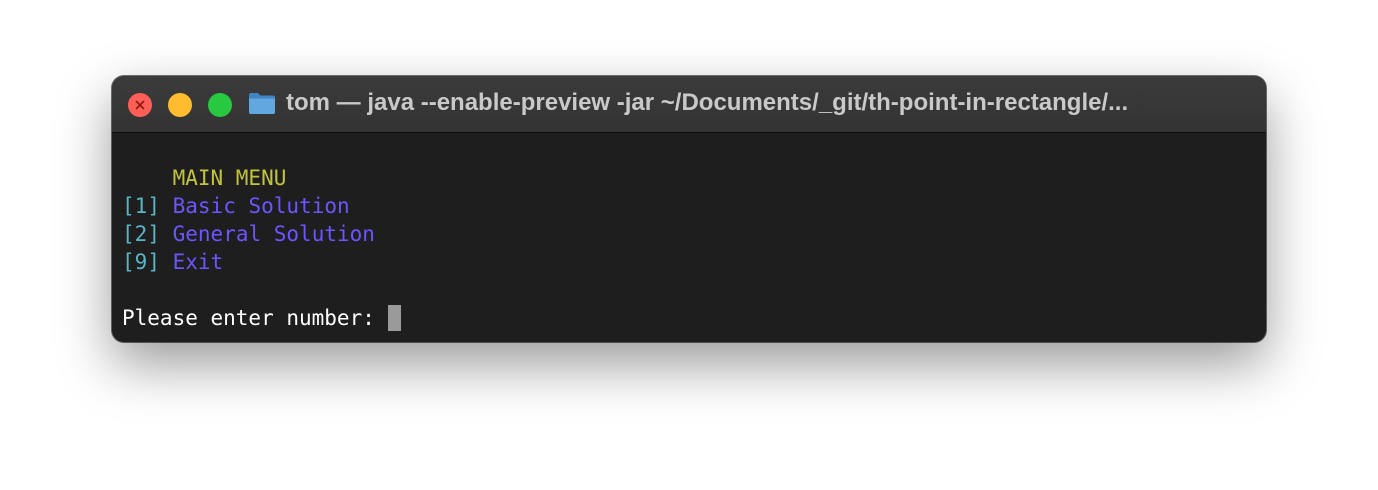 Image resolution: width=1378 pixels, height=490 pixels. I want to click on menu-option: [2] General Solution, so click(687, 234).